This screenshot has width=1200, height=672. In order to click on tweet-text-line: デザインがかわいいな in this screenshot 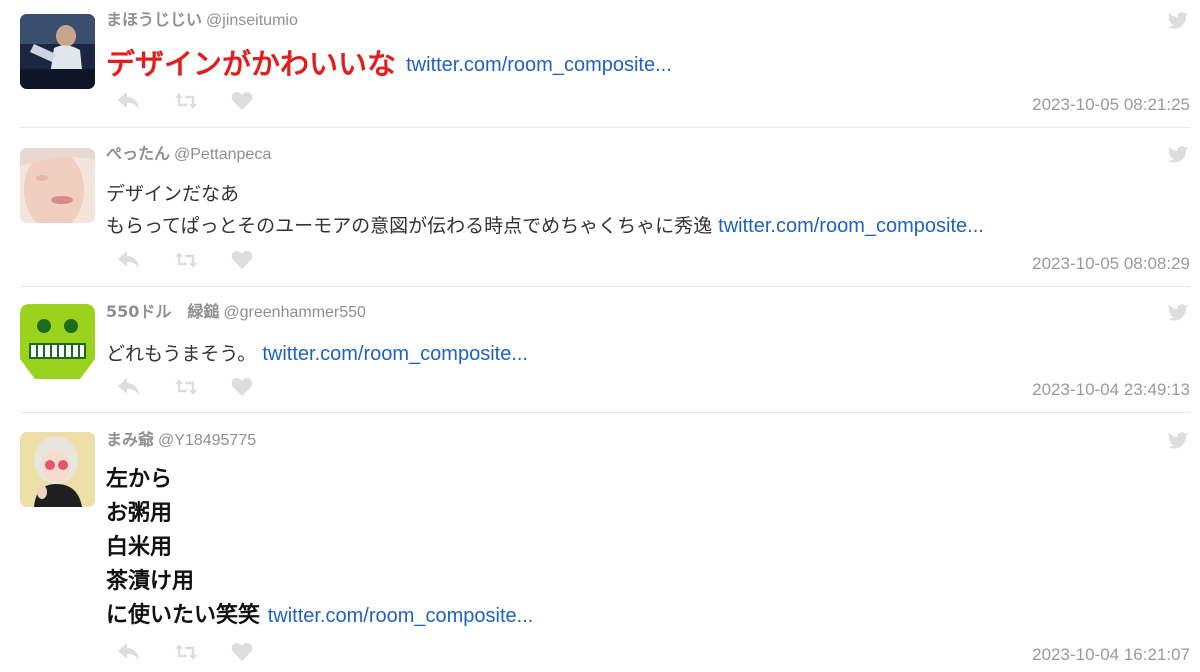, I will do `click(251, 64)`.